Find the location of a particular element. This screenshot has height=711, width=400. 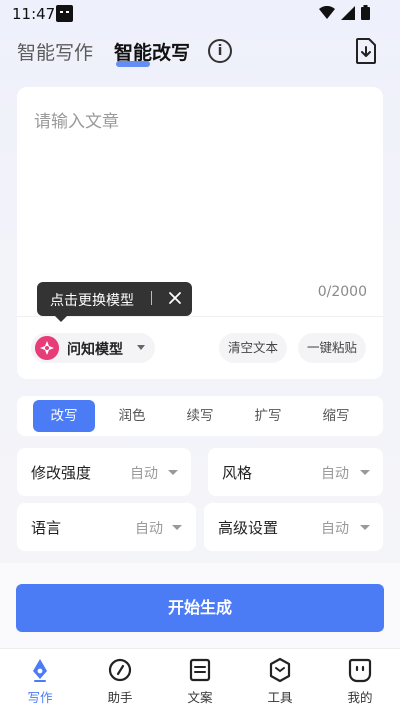

info-icon: i is located at coordinates (220, 51).